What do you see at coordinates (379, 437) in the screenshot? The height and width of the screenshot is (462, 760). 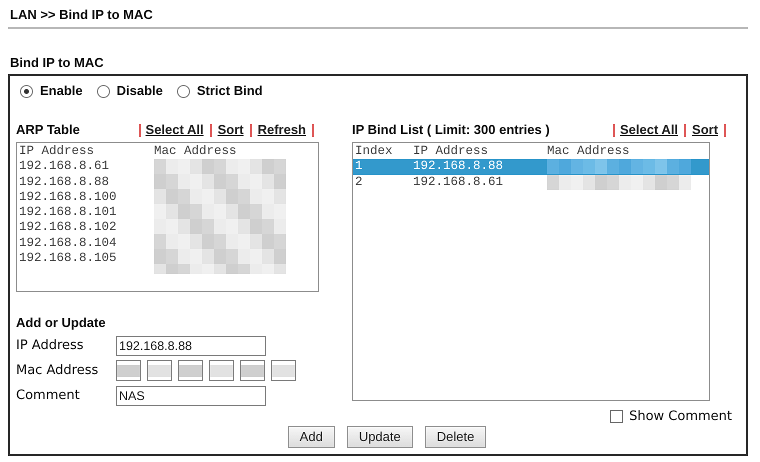 I see `action-button: Update` at bounding box center [379, 437].